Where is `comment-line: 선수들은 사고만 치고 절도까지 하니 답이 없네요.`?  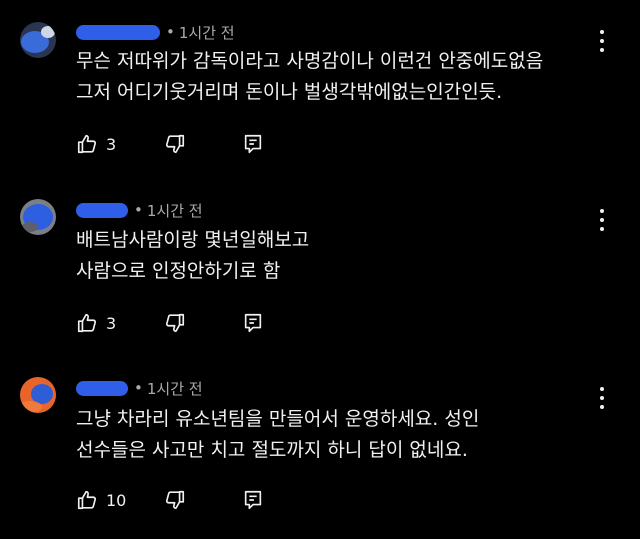
comment-line: 선수들은 사고만 치고 절도까지 하니 답이 없네요. is located at coordinates (272, 450).